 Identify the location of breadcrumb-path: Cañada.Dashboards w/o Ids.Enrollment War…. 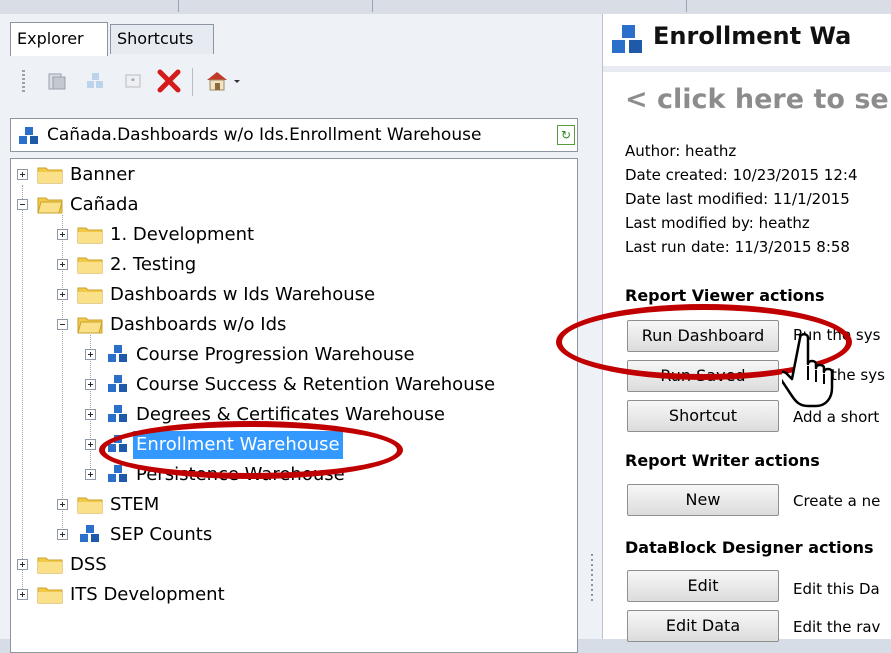
(264, 135).